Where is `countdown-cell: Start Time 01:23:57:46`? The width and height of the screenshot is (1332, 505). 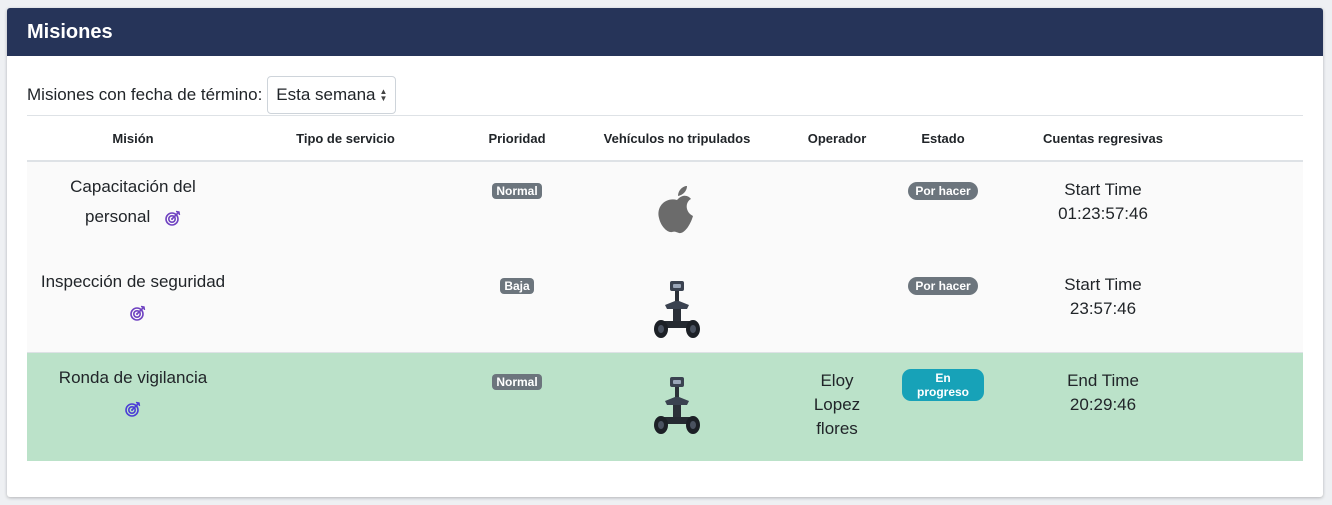
countdown-cell: Start Time 01:23:57:46 is located at coordinates (1103, 194).